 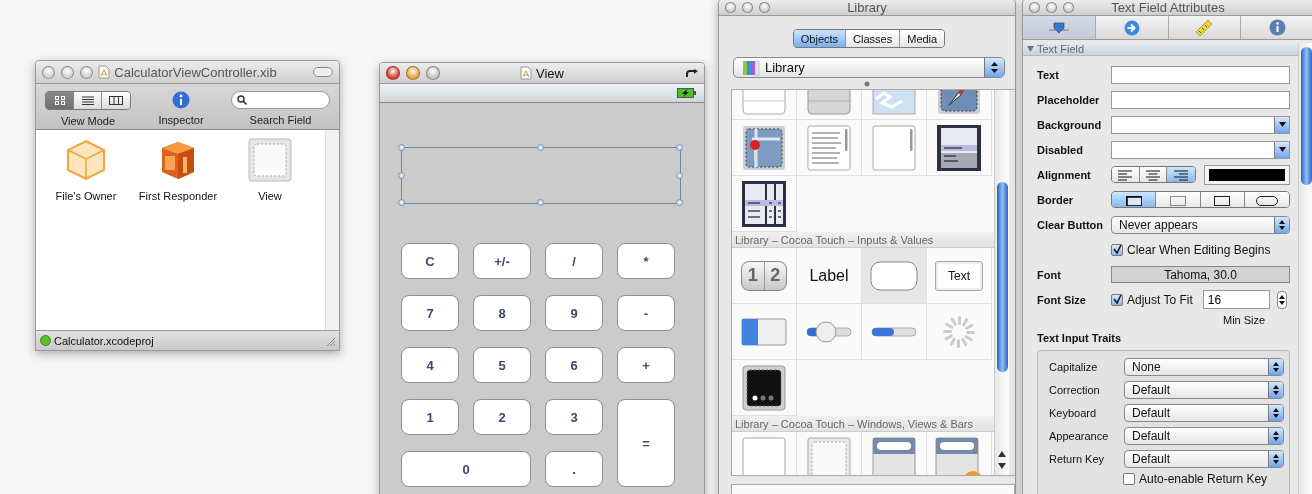 I want to click on field-label: Border, so click(x=1056, y=199).